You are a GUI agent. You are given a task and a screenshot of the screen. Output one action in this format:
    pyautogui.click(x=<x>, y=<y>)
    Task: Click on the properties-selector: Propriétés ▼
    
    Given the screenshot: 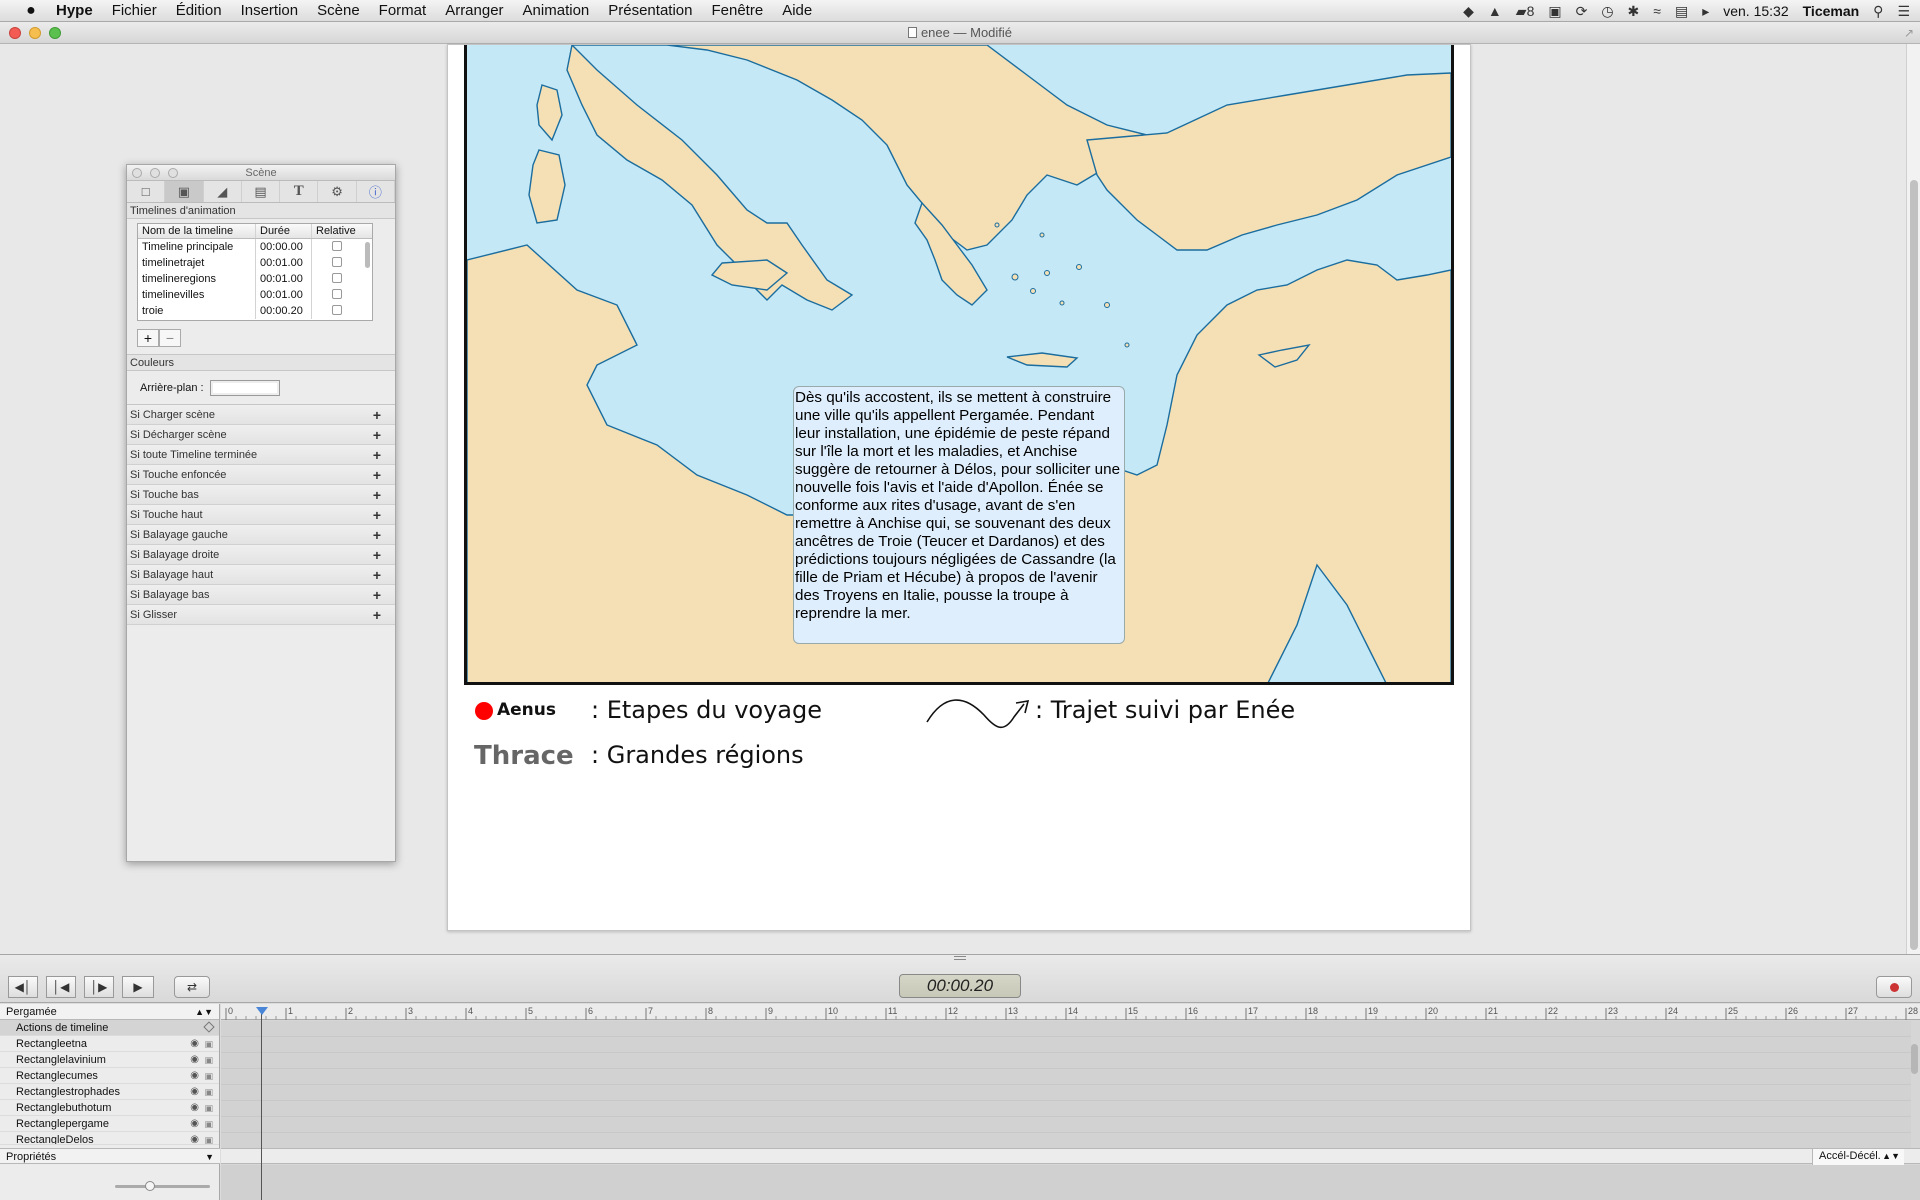 What is the action you would take?
    pyautogui.click(x=110, y=1156)
    